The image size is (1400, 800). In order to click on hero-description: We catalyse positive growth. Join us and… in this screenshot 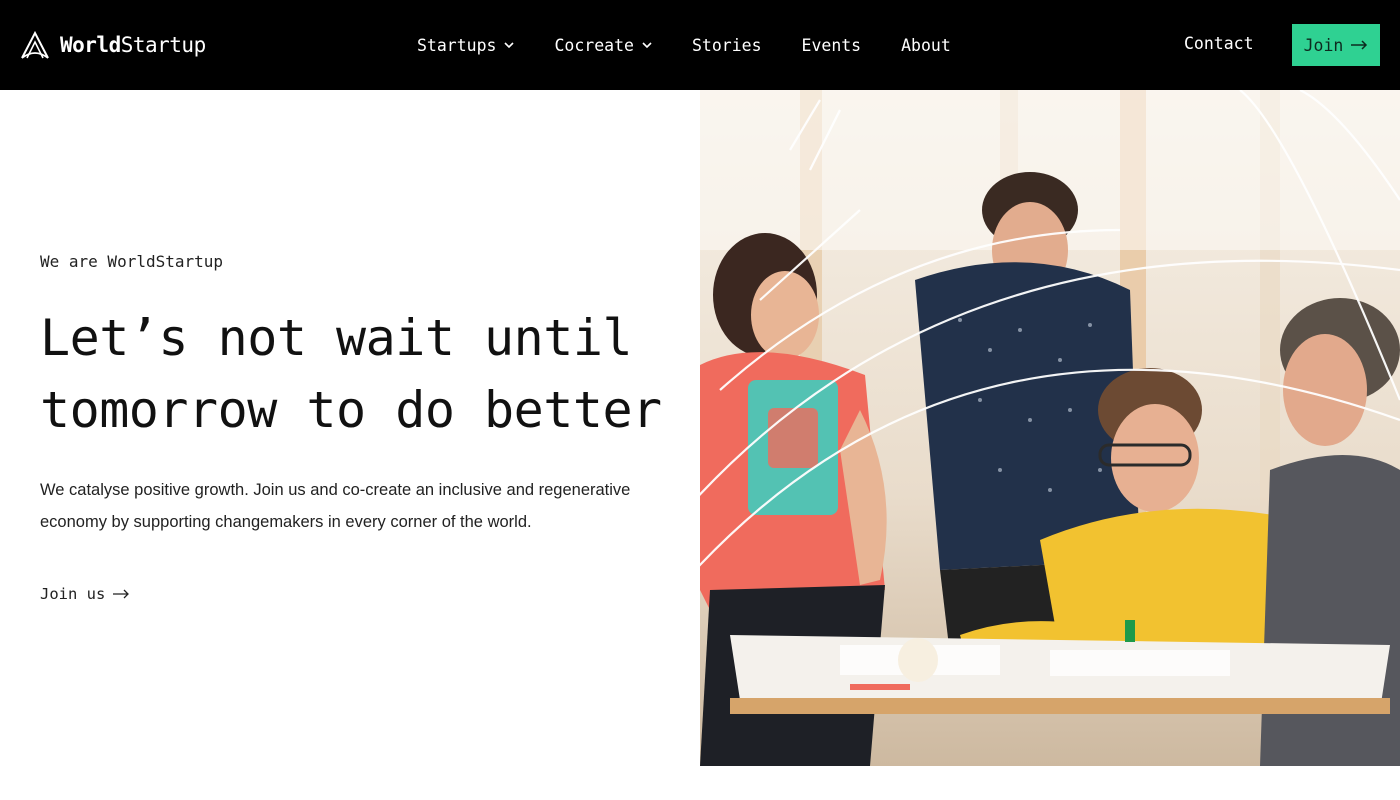, I will do `click(335, 506)`.